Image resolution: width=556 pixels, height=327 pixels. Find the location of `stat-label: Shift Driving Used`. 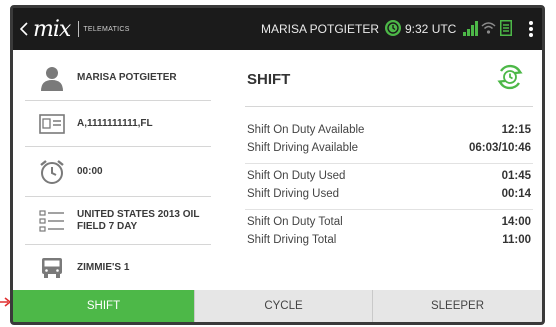

stat-label: Shift Driving Used is located at coordinates (293, 194).